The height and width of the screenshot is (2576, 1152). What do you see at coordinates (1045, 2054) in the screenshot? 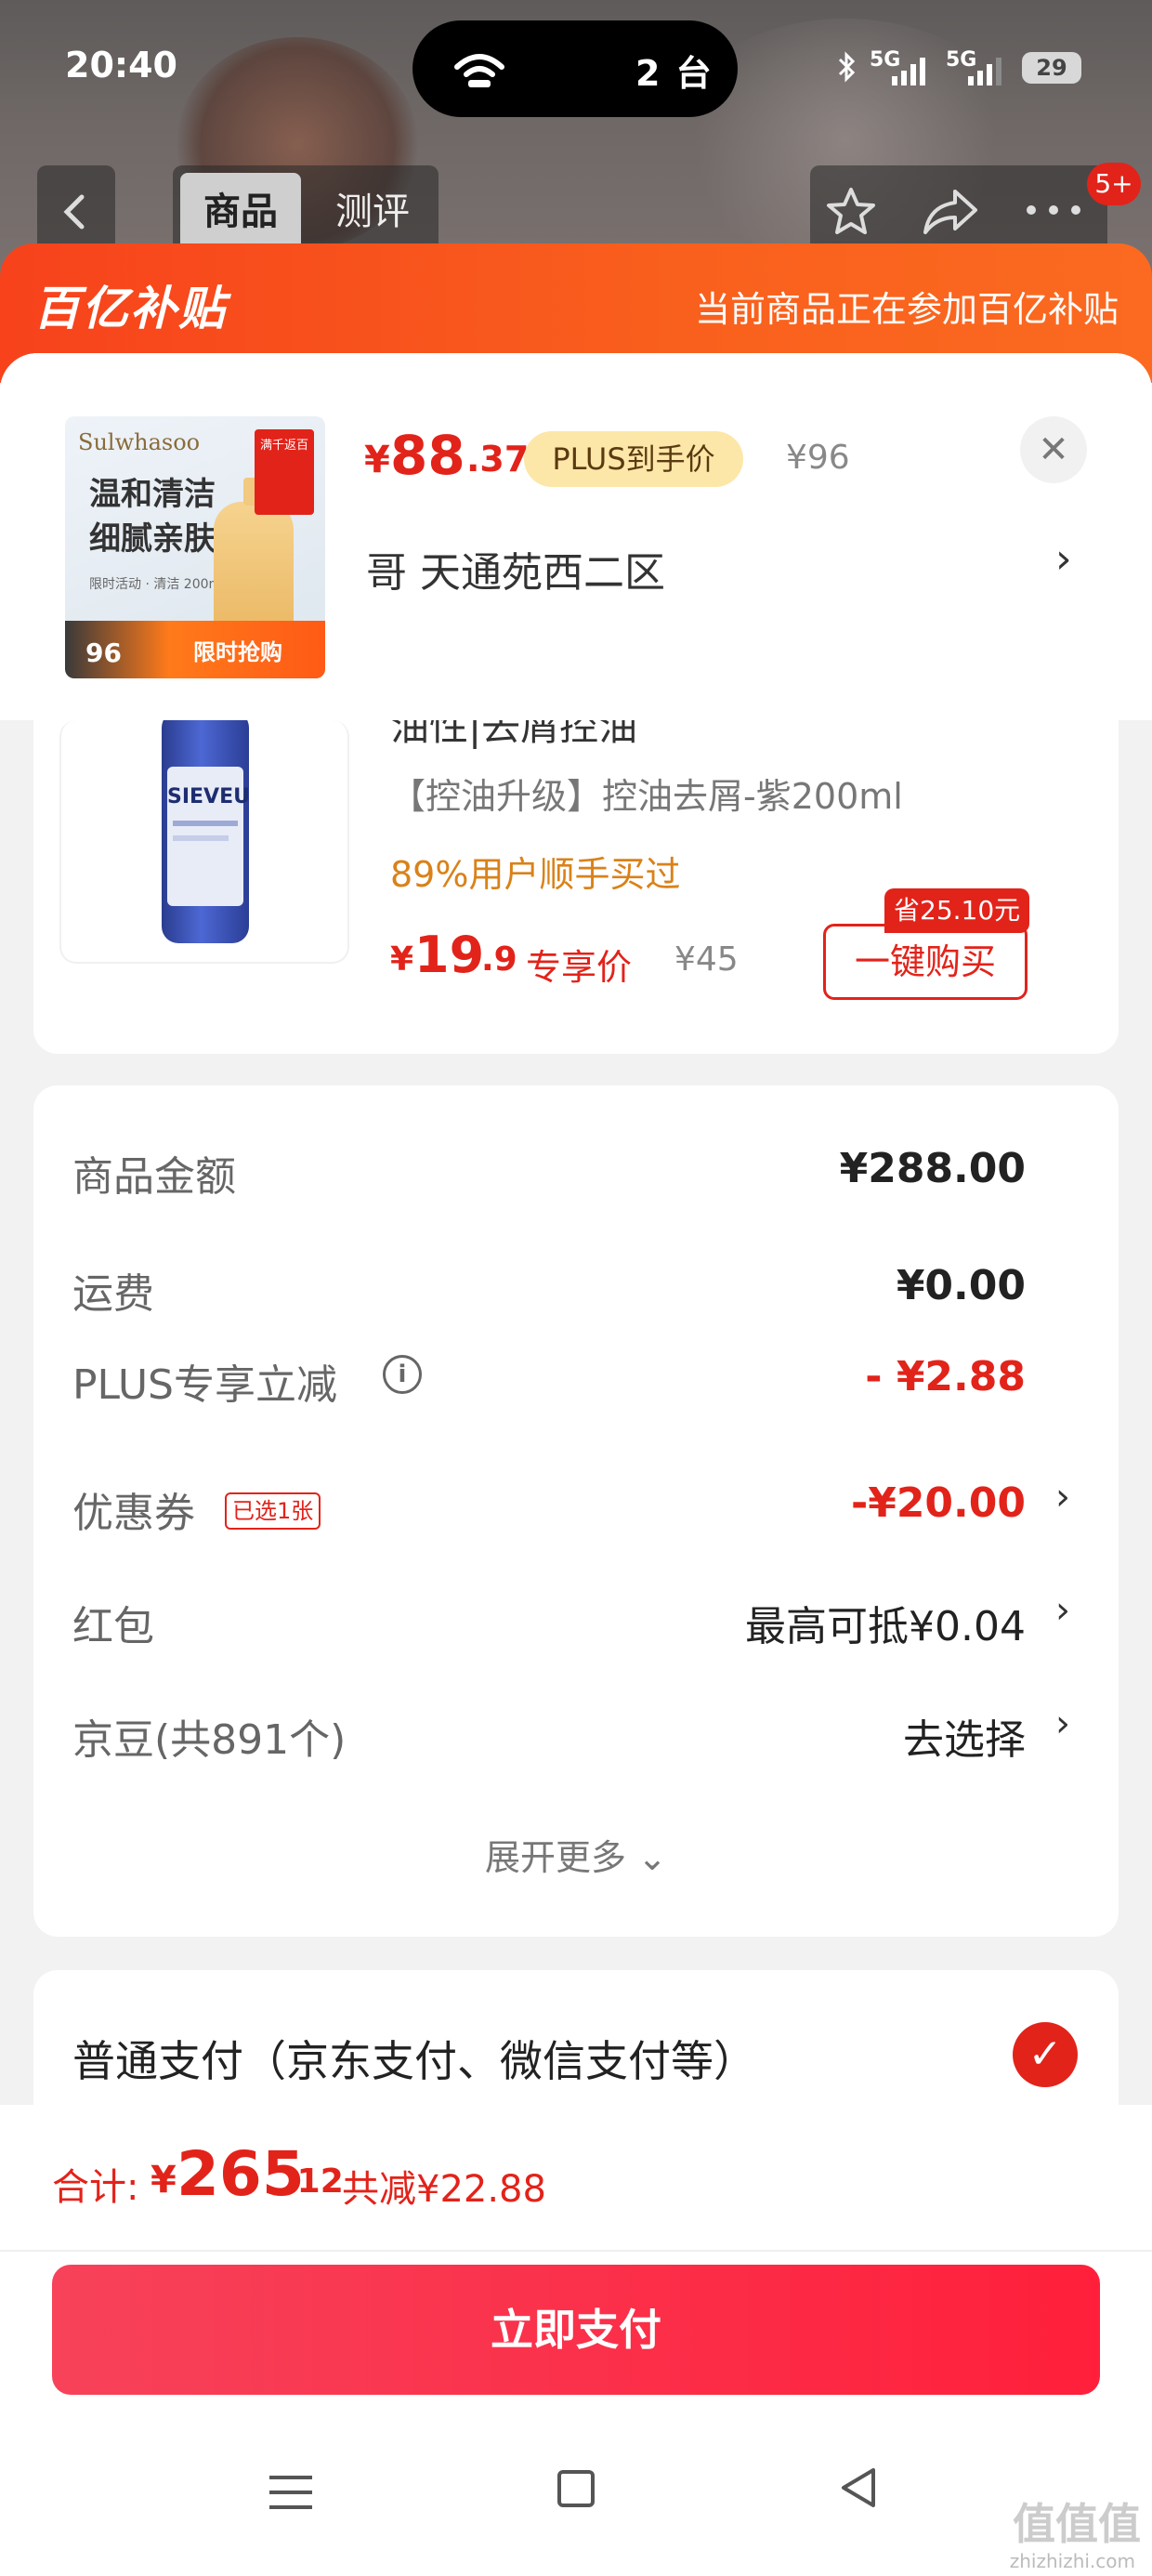
I see `check-icon: ✓` at bounding box center [1045, 2054].